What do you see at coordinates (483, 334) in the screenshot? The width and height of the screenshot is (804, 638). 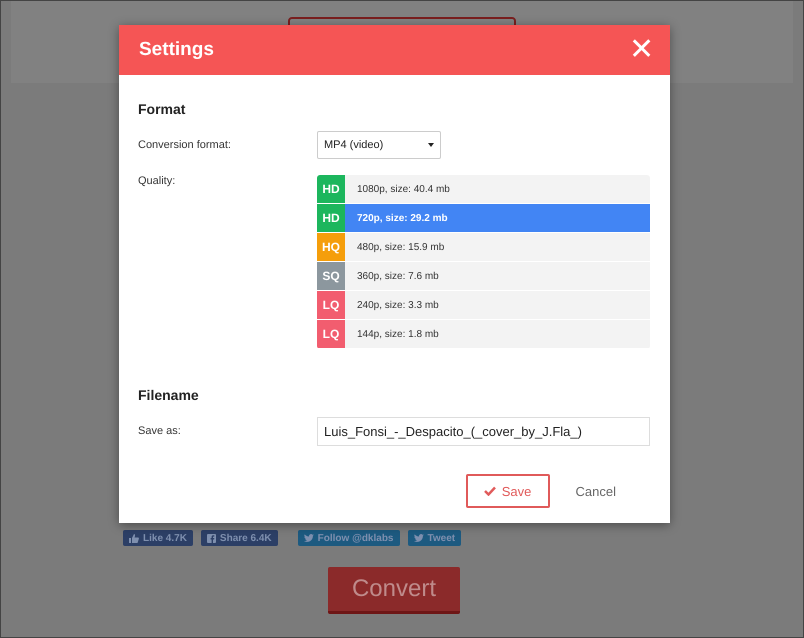 I see `quality-option: LQ 144p, size: 1.8 mb` at bounding box center [483, 334].